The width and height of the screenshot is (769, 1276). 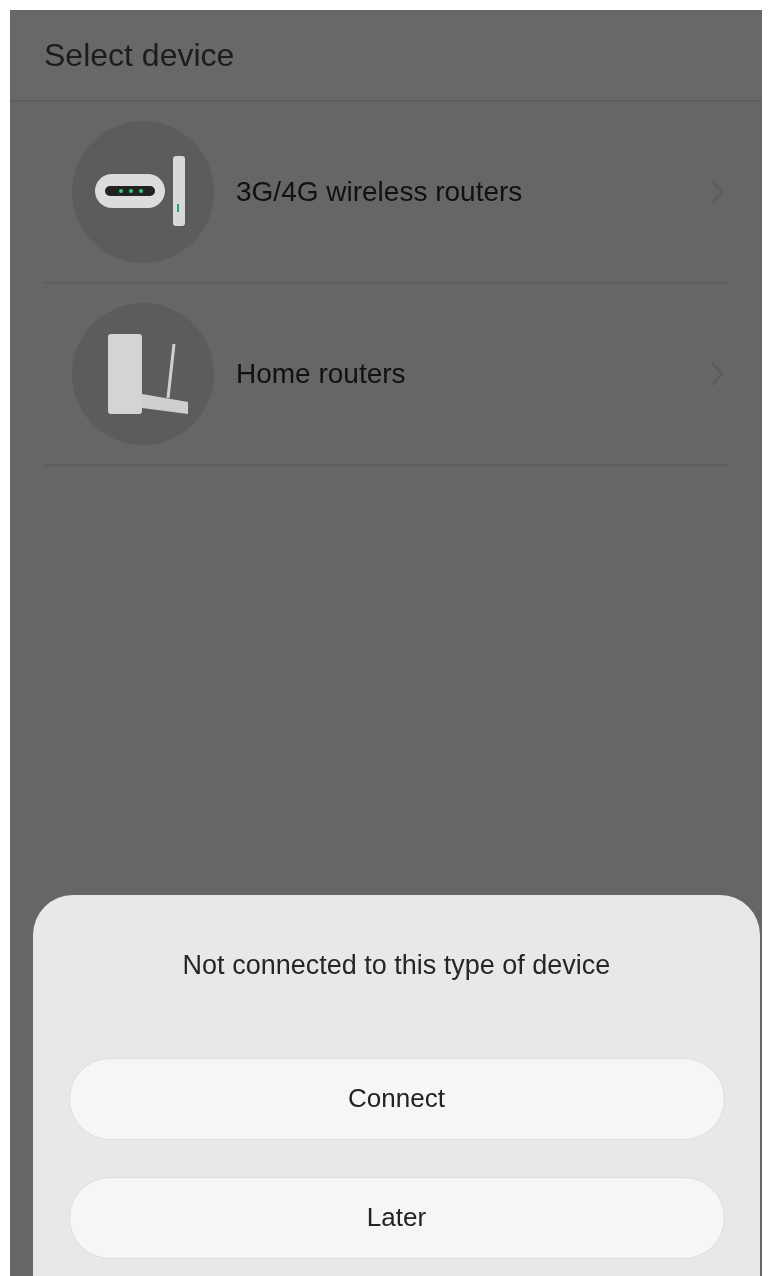 What do you see at coordinates (321, 374) in the screenshot?
I see `device-type-label: Home routers` at bounding box center [321, 374].